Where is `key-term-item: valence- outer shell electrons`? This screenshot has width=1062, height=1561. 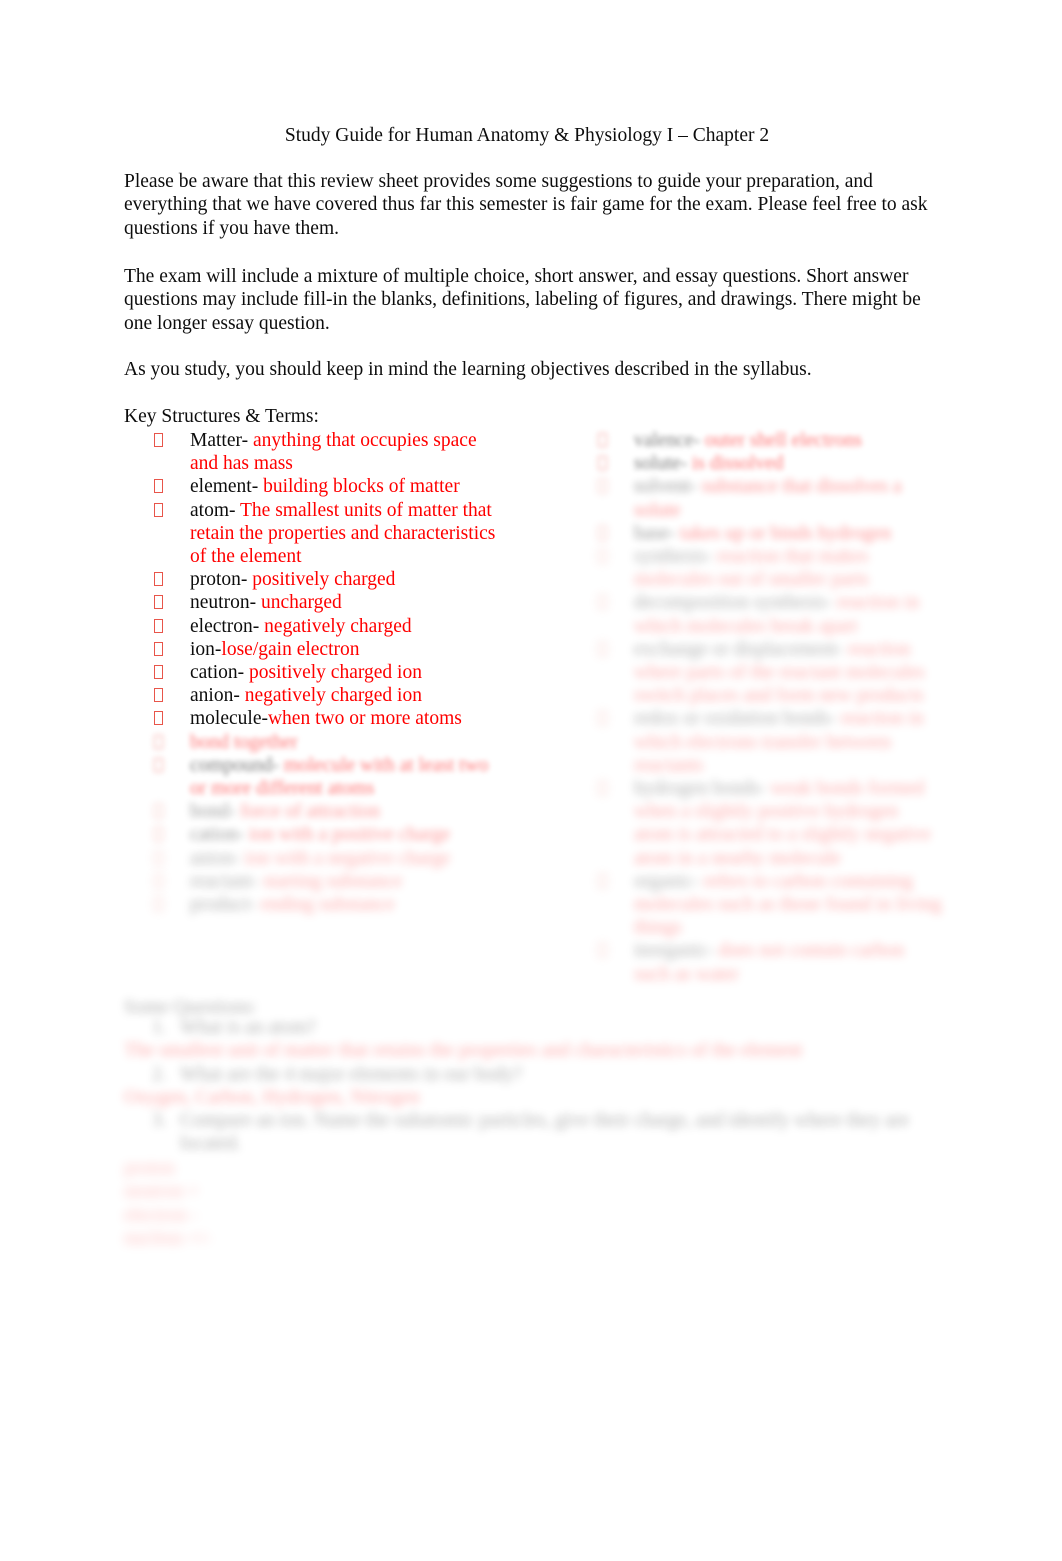 key-term-item: valence- outer shell electrons is located at coordinates (767, 440).